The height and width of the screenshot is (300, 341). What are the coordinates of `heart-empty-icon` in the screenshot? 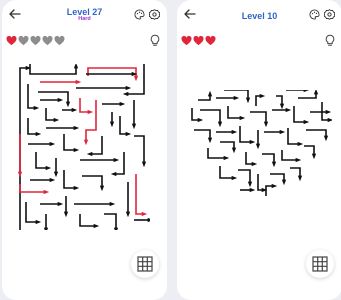 It's located at (59, 40).